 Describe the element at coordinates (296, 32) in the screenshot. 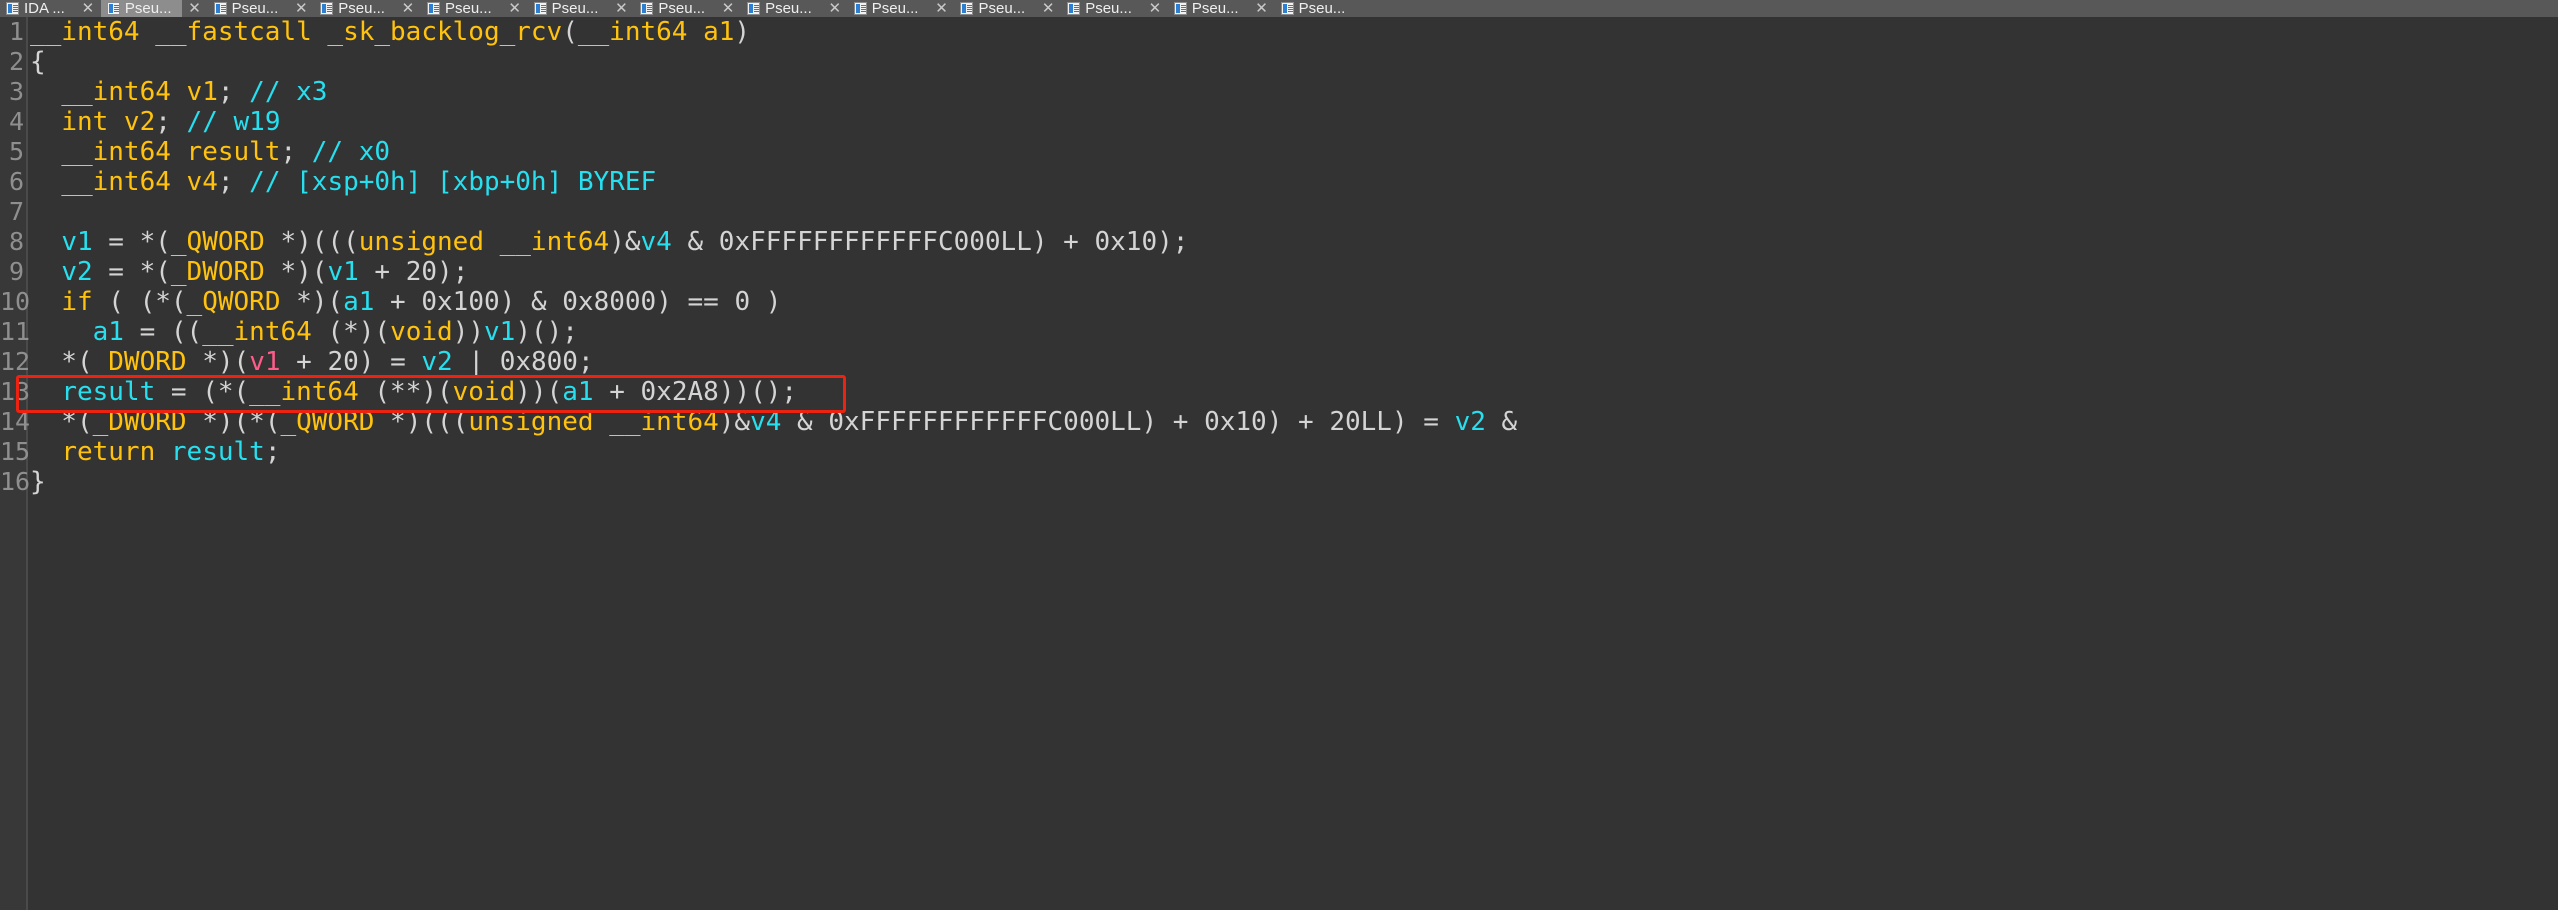

I see `code-token: __int64 __fastcall _sk_backlog_rcv` at that location.